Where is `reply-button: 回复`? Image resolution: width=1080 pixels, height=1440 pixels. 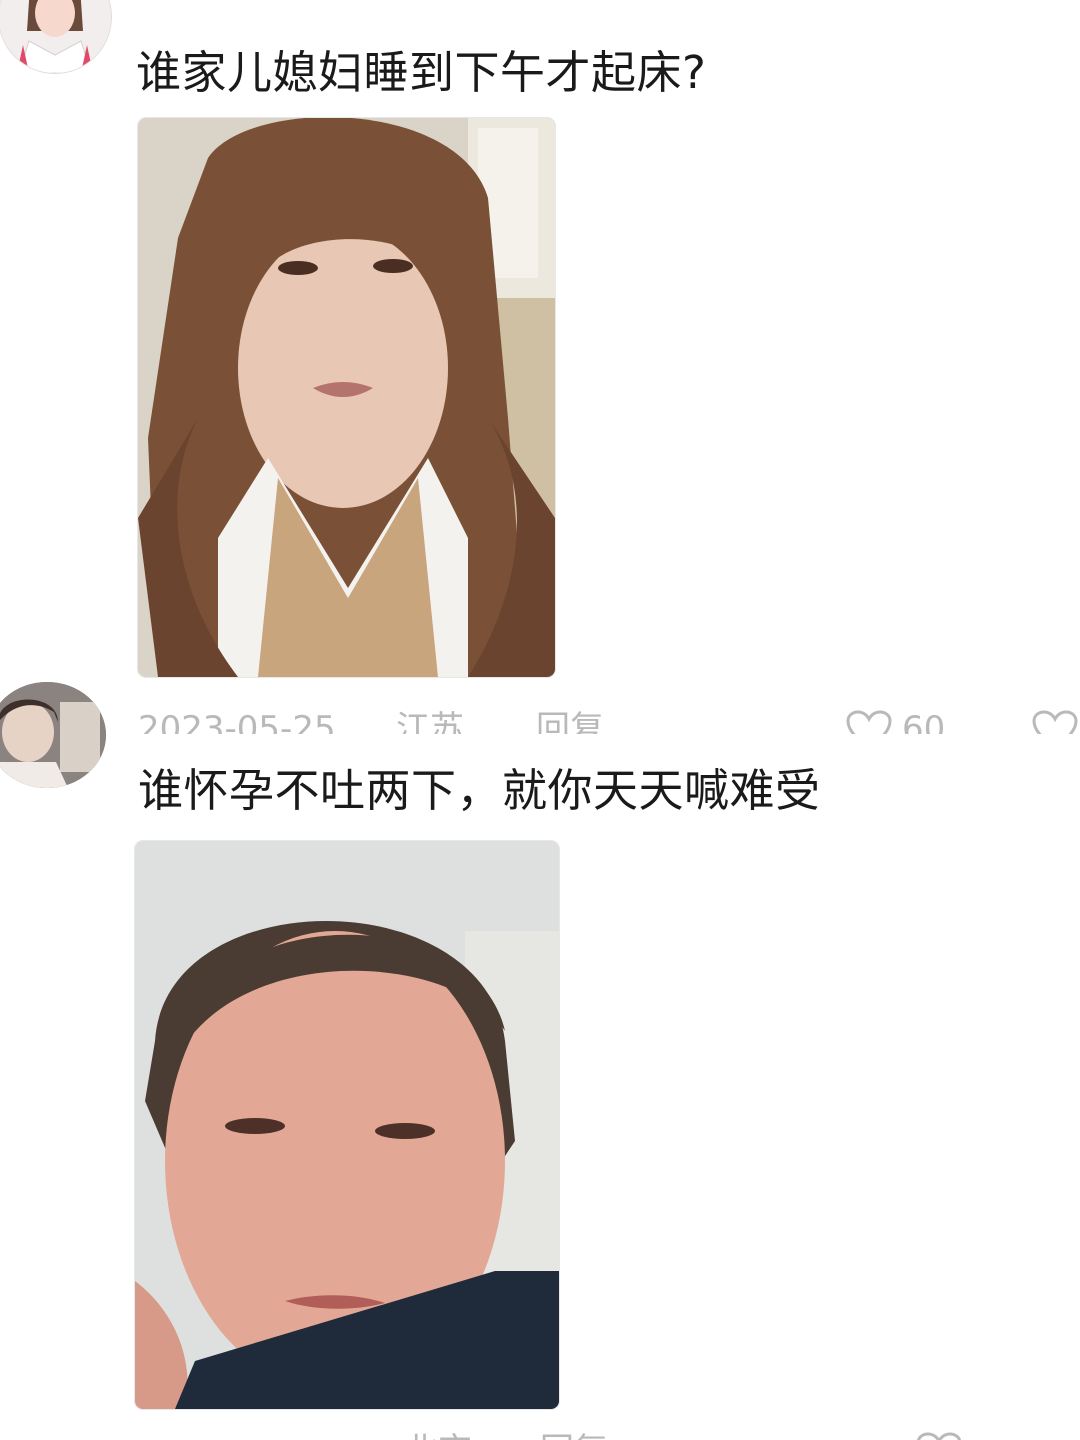
reply-button: 回复 is located at coordinates (574, 1437).